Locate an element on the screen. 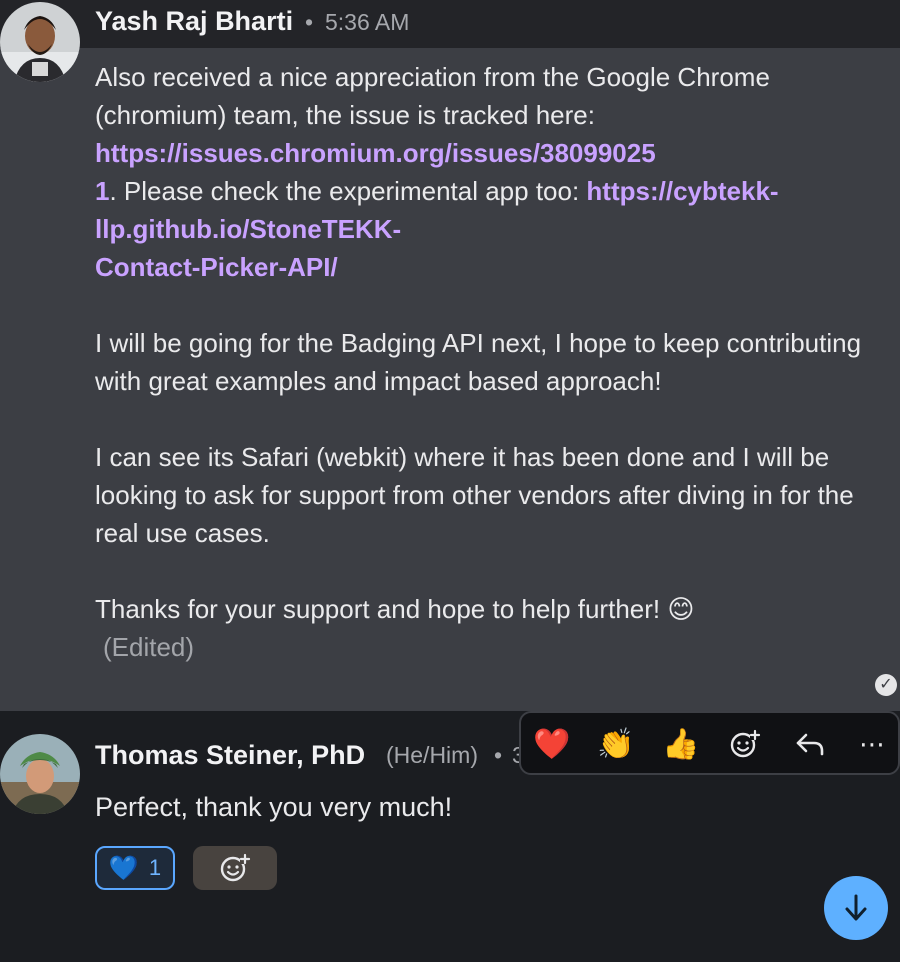 This screenshot has height=962, width=900. scroll-to-bottom-button is located at coordinates (856, 908).